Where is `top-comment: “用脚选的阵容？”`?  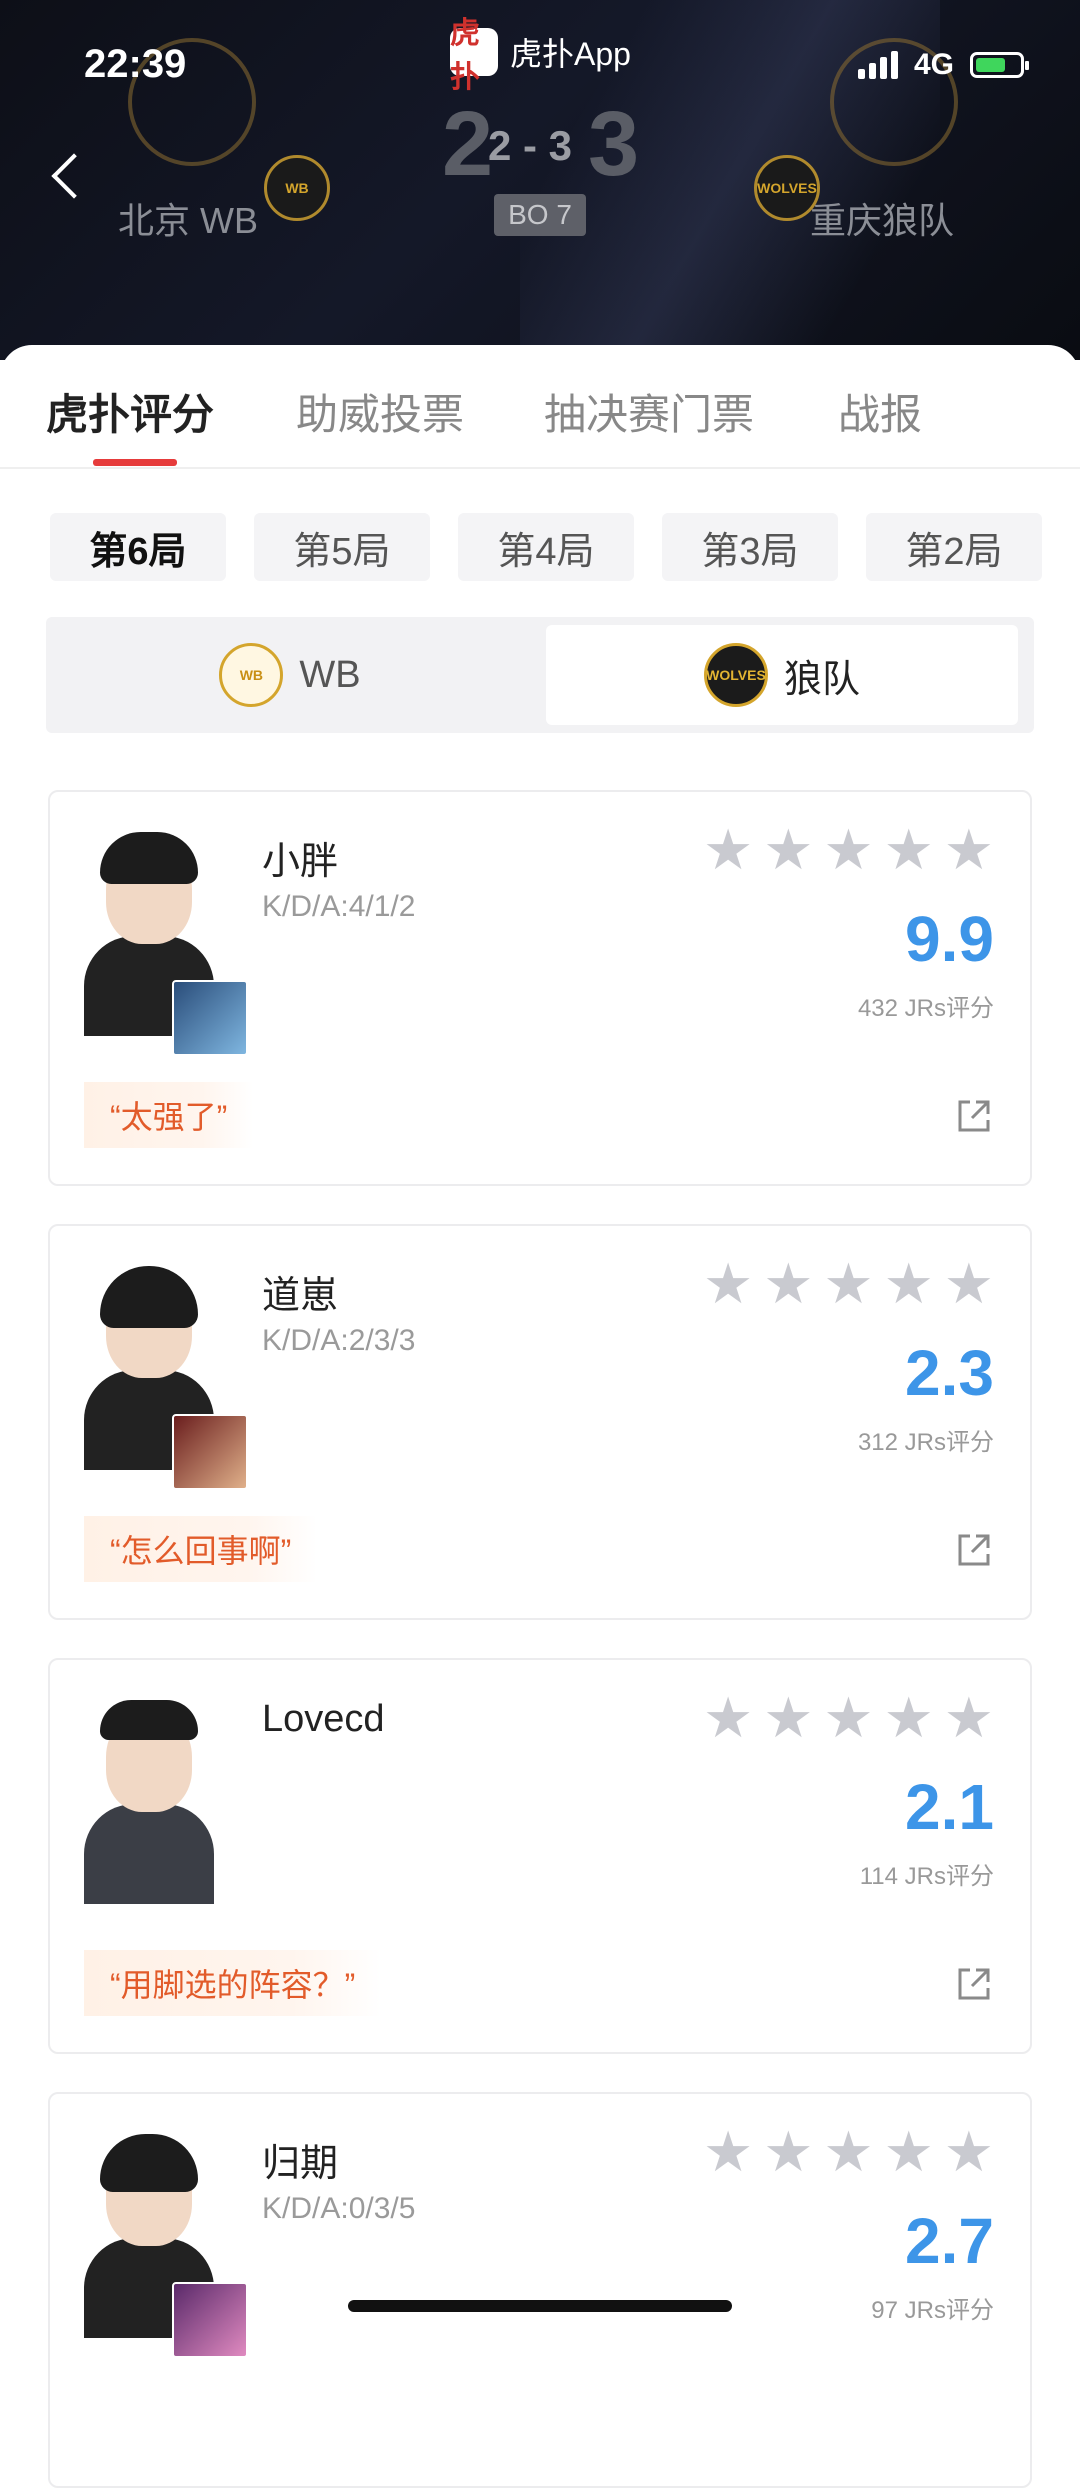 top-comment: “用脚选的阵容？” is located at coordinates (233, 1983).